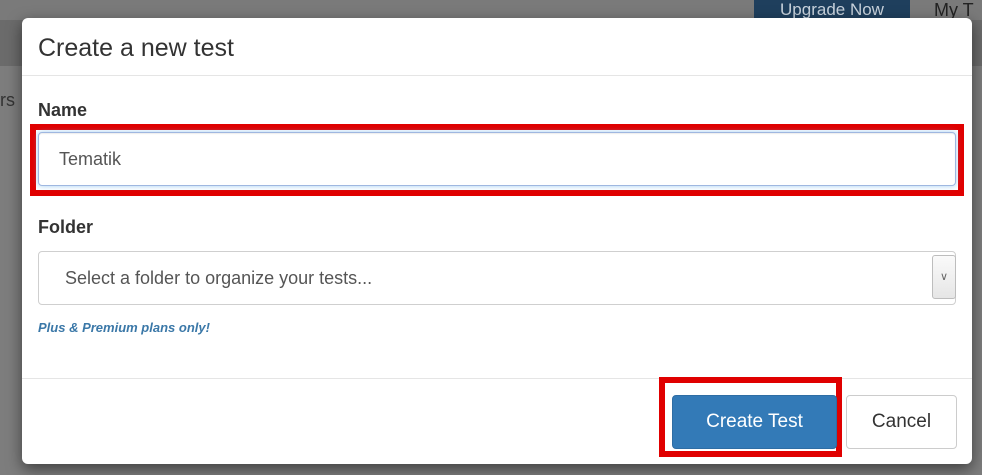 This screenshot has height=475, width=982. Describe the element at coordinates (63, 110) in the screenshot. I see `name-label: Name` at that location.